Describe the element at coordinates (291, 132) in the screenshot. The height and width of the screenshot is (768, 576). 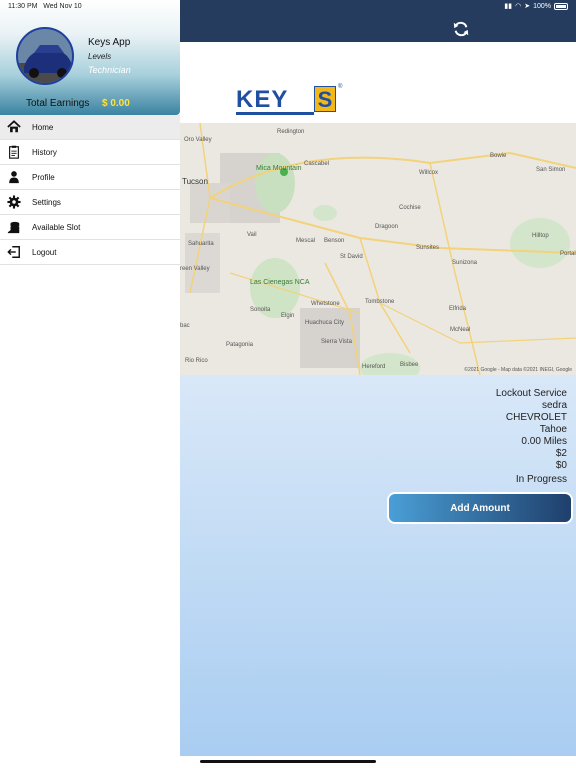
I see `map-label: Redington` at that location.